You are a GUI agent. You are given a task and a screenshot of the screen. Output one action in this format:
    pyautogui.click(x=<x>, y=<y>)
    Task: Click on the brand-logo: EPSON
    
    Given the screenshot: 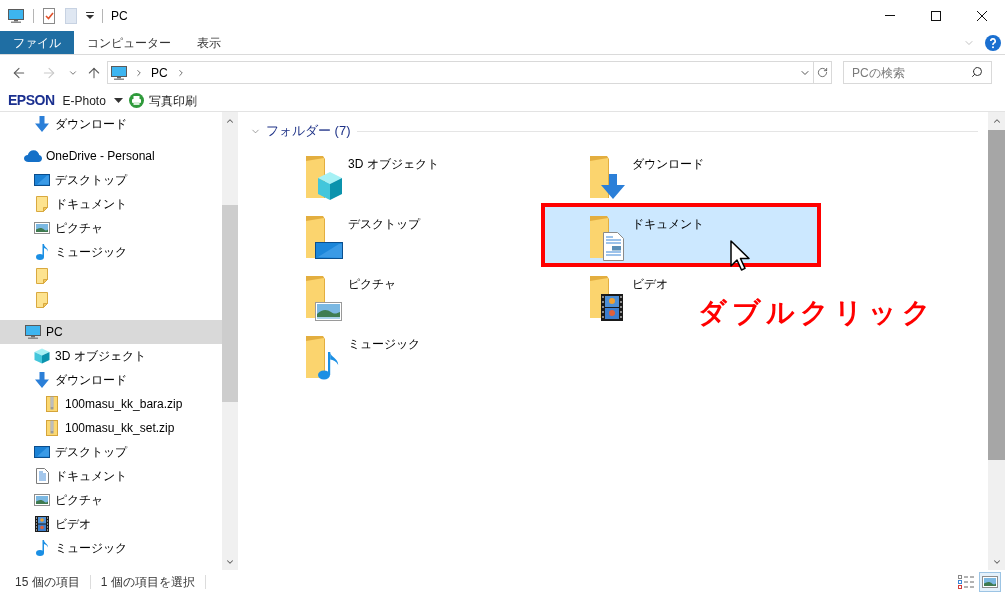 What is the action you would take?
    pyautogui.click(x=31, y=100)
    